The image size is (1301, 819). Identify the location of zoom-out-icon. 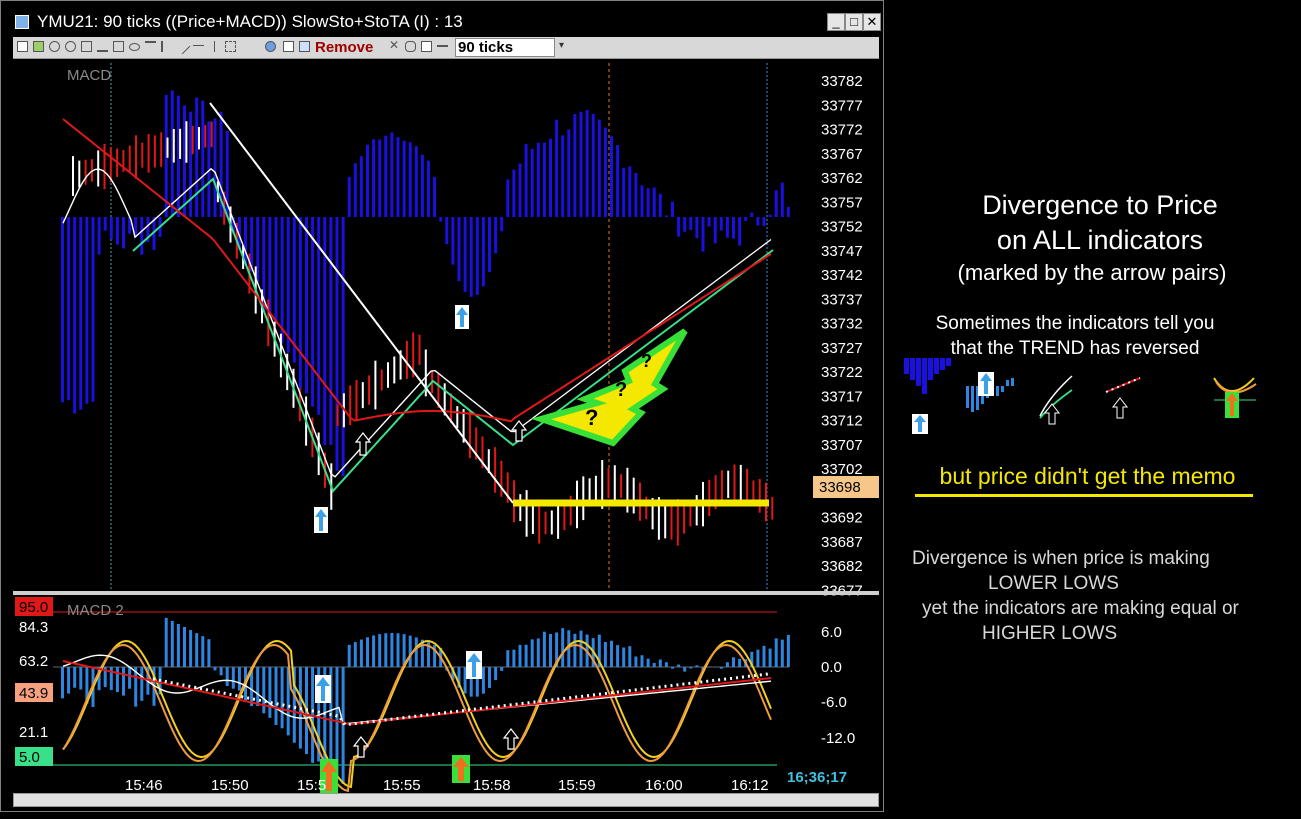
(70, 46).